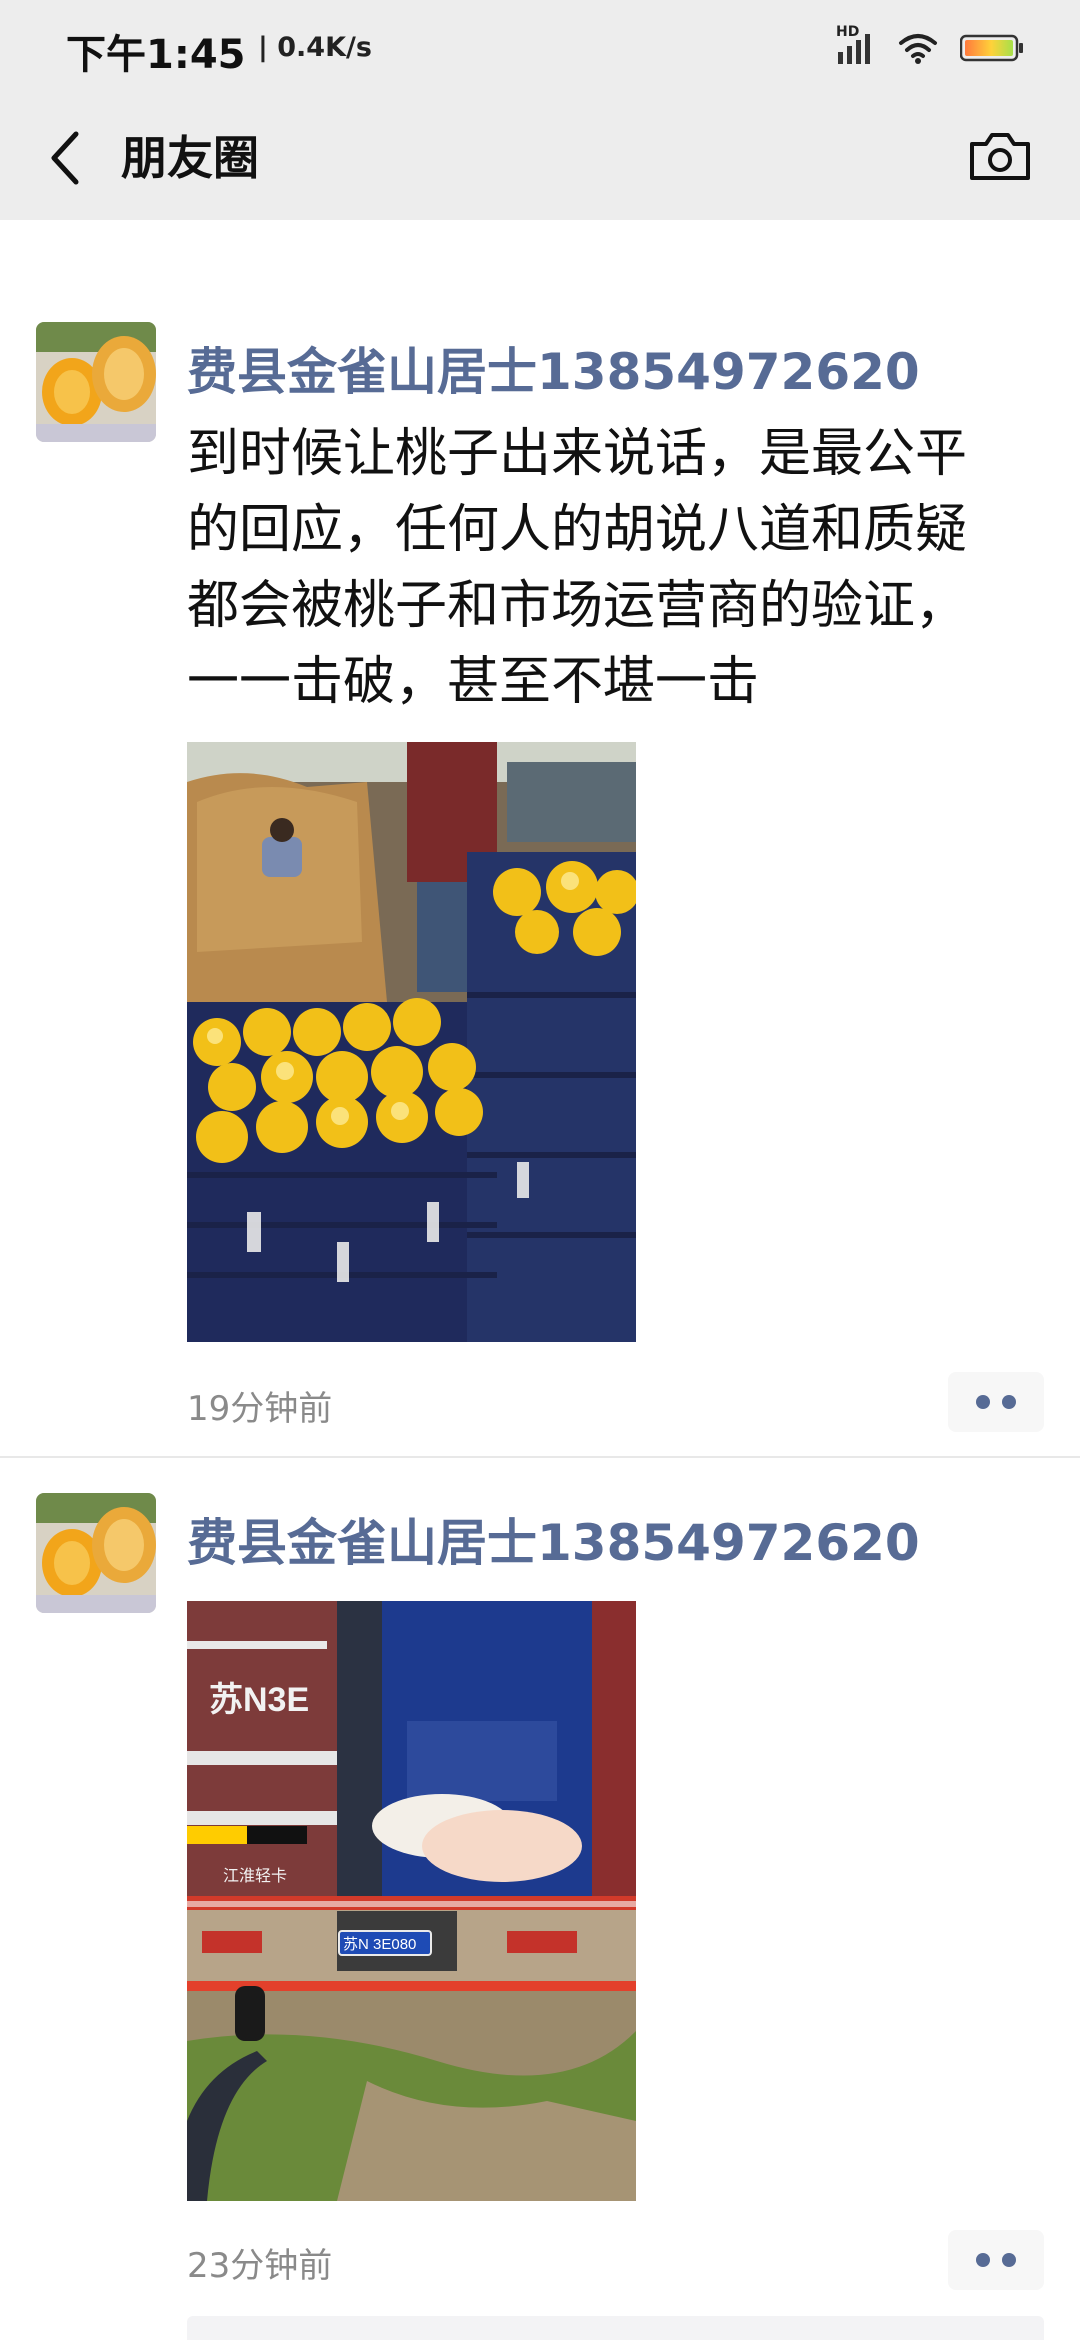 This screenshot has height=2340, width=1080. I want to click on truck-rear-photo: 苏N3E 江淮轻卡 苏N 3E080, so click(411, 1901).